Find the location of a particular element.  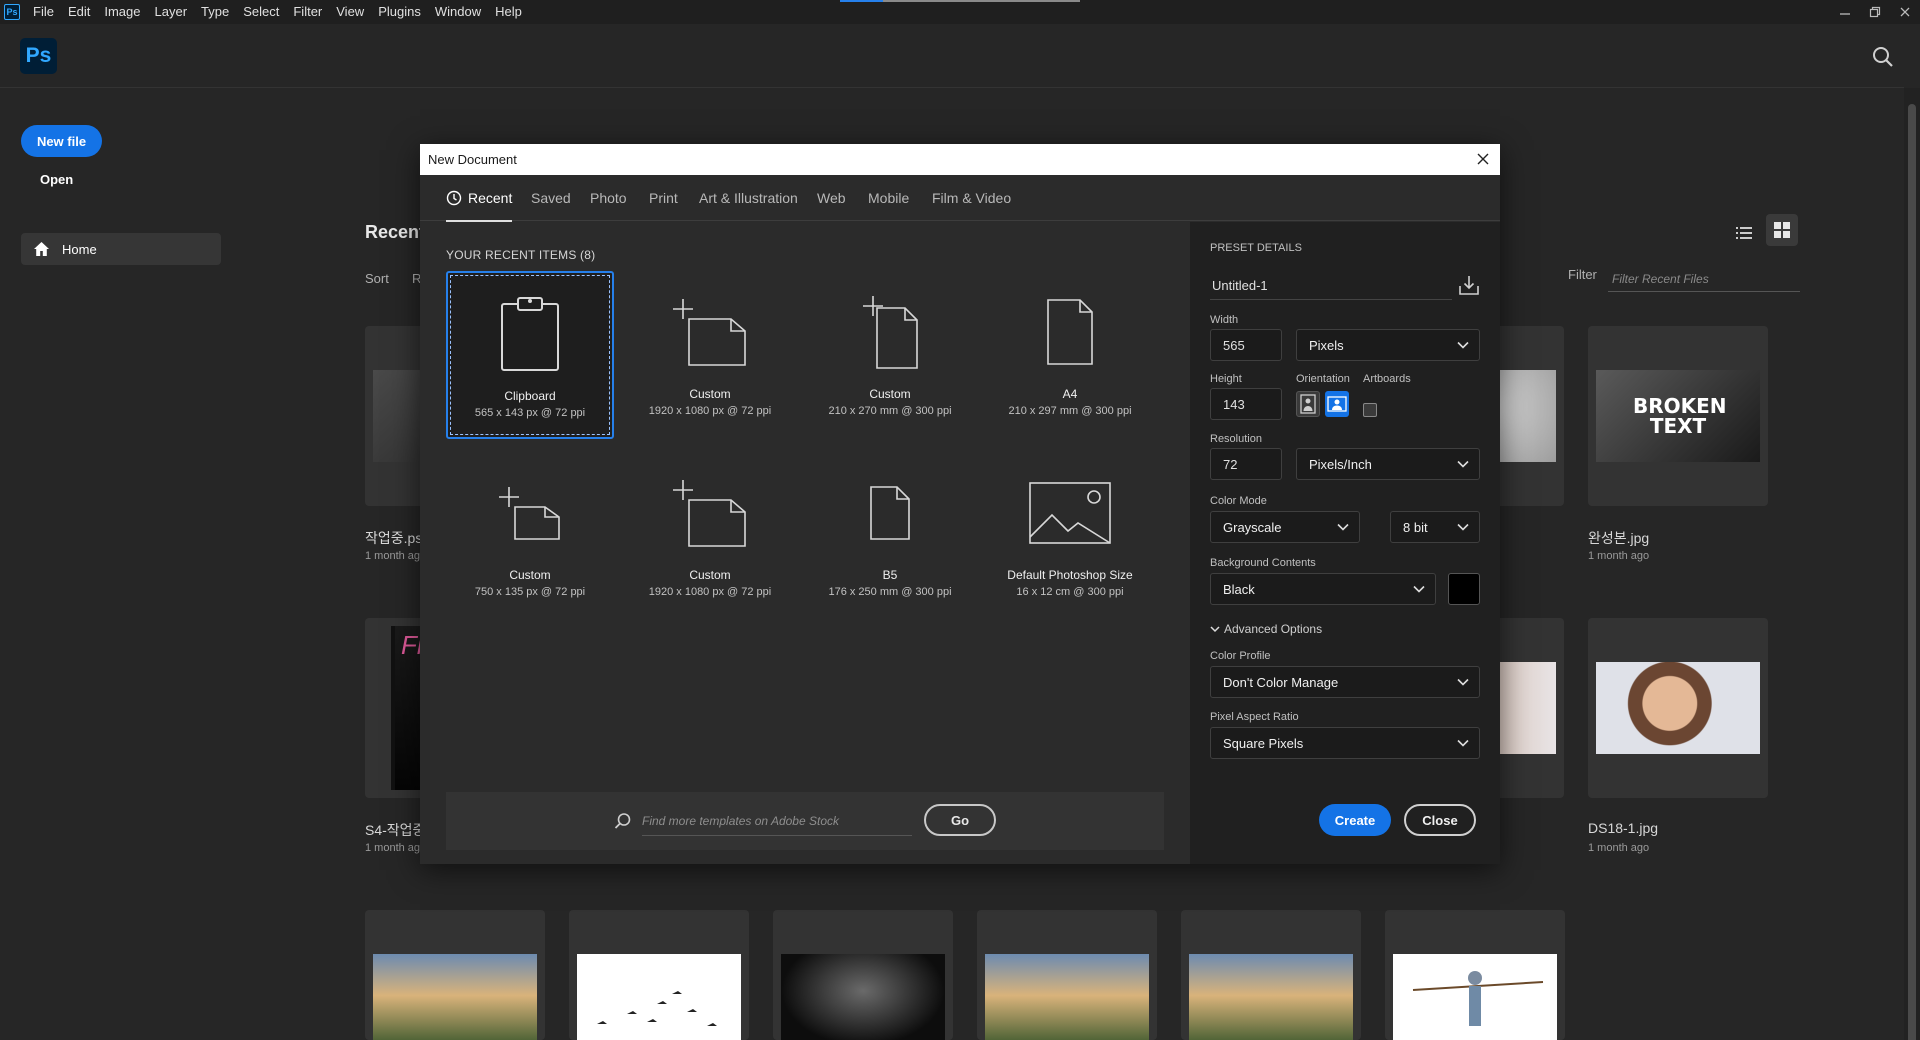

preset-description: 565 x 143 px @ 72 ppi is located at coordinates (530, 413).